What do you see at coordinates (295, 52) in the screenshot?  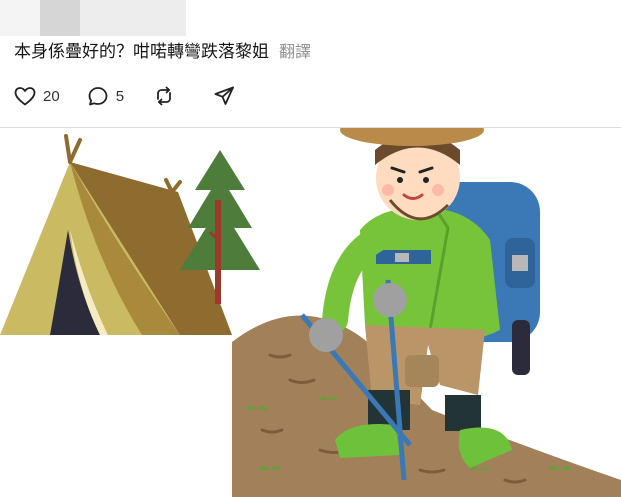 I see `translate-link: 翻譯` at bounding box center [295, 52].